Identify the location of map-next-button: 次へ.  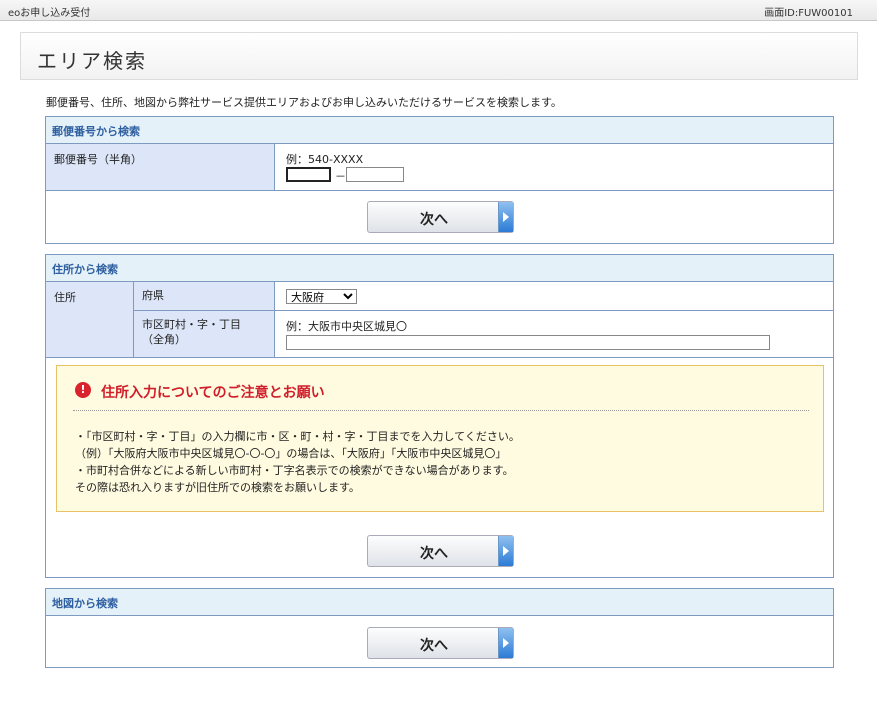
(440, 643).